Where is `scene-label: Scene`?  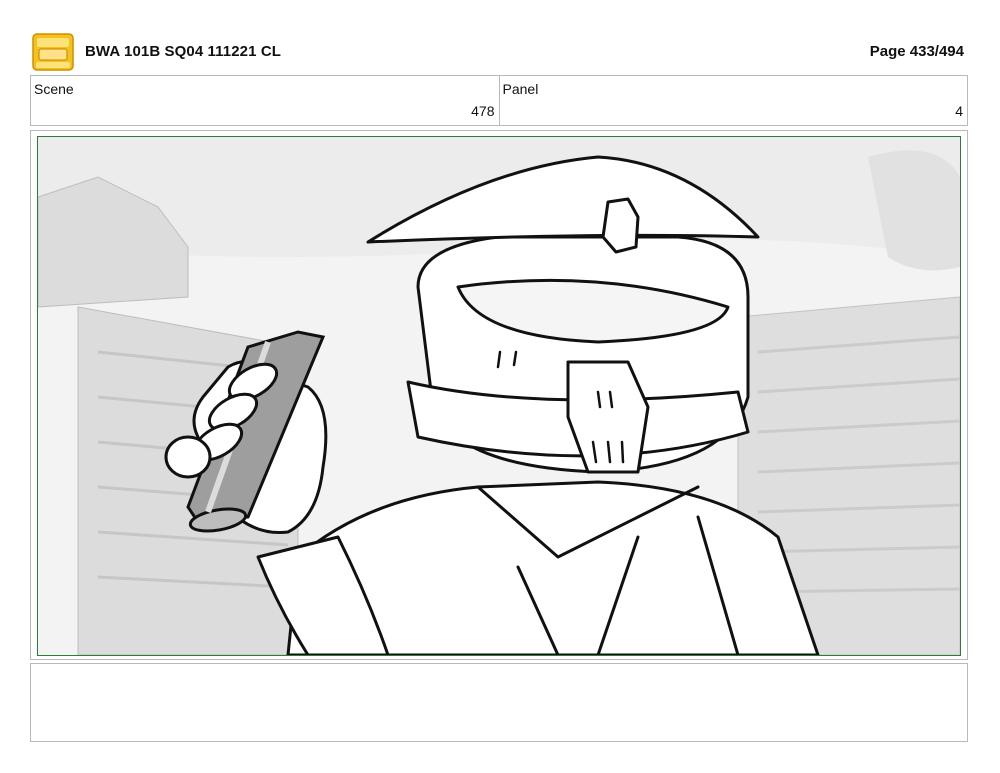 scene-label: Scene is located at coordinates (54, 89).